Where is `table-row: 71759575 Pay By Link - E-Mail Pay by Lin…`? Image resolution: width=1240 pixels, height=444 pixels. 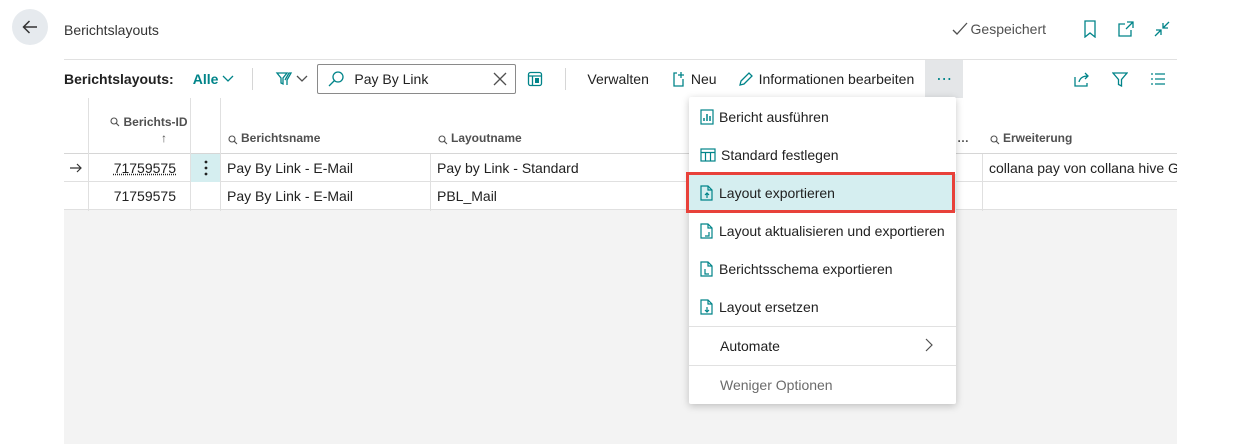
table-row: 71759575 Pay By Link - E-Mail Pay by Lin… is located at coordinates (620, 168).